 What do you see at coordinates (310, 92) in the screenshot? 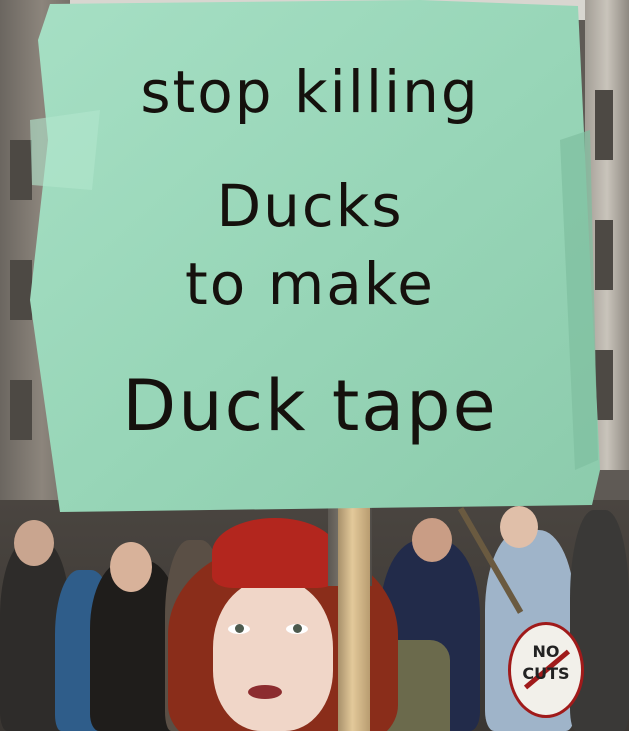
I see `sign-line-1: stop killing` at bounding box center [310, 92].